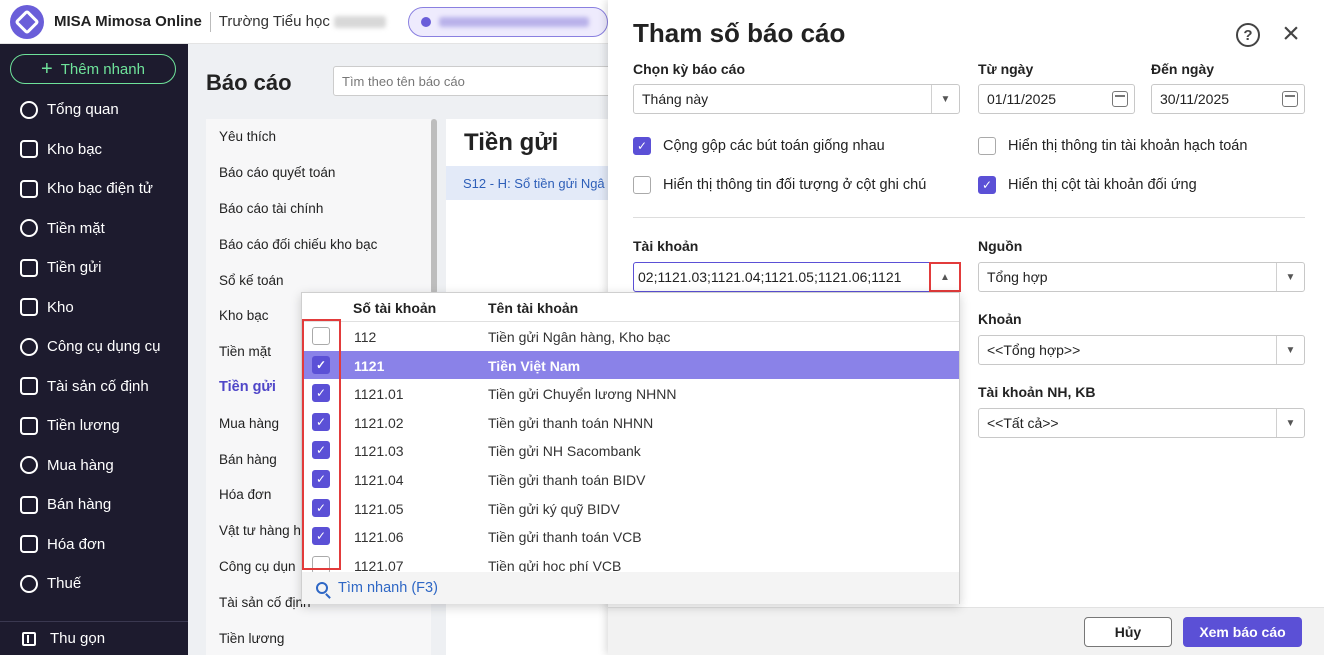 Image resolution: width=1324 pixels, height=655 pixels. What do you see at coordinates (565, 537) in the screenshot?
I see `account-name: Tiền gửi thanh toán VCB` at bounding box center [565, 537].